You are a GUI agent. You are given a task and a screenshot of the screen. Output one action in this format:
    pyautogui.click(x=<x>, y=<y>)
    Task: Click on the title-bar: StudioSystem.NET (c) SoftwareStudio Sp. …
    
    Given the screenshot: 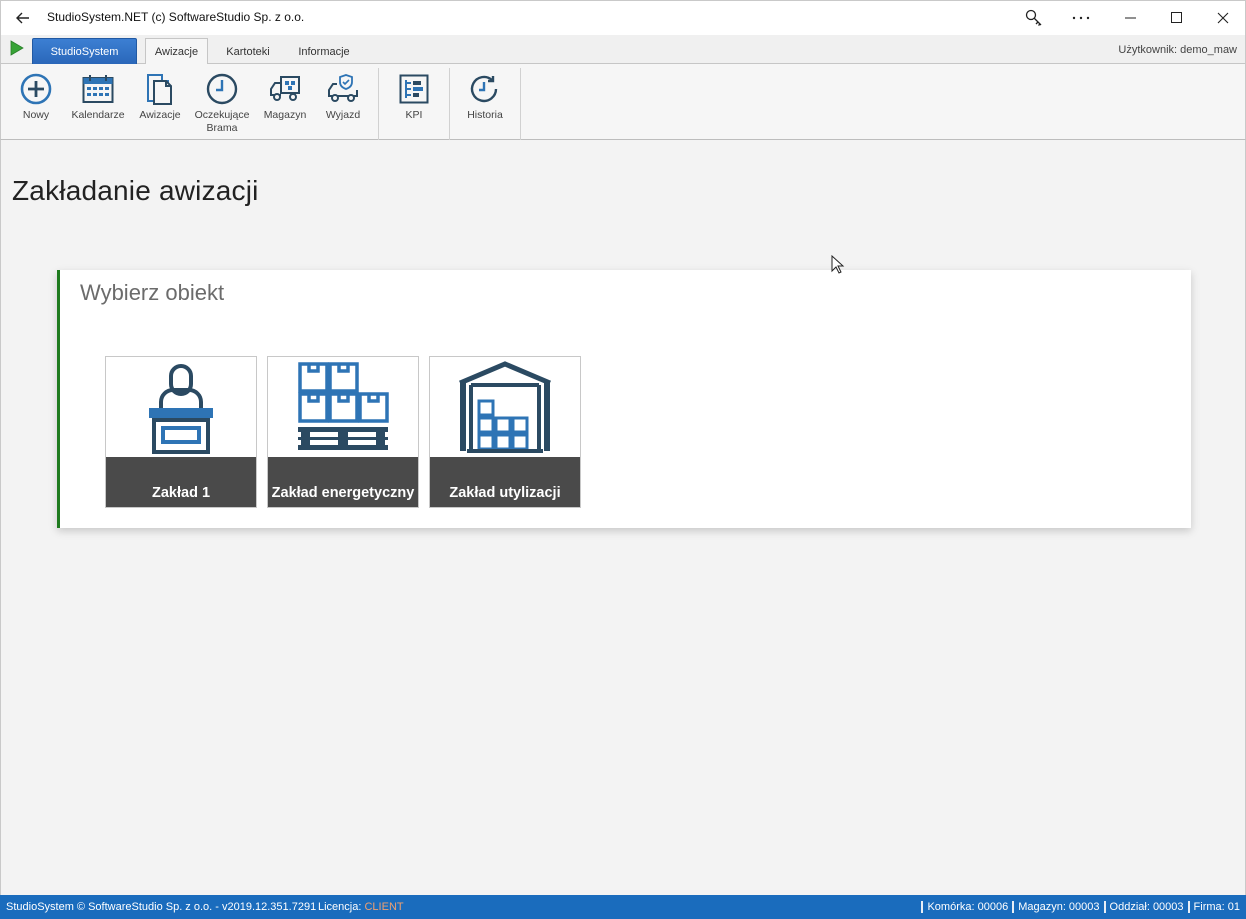 What is the action you would take?
    pyautogui.click(x=623, y=17)
    